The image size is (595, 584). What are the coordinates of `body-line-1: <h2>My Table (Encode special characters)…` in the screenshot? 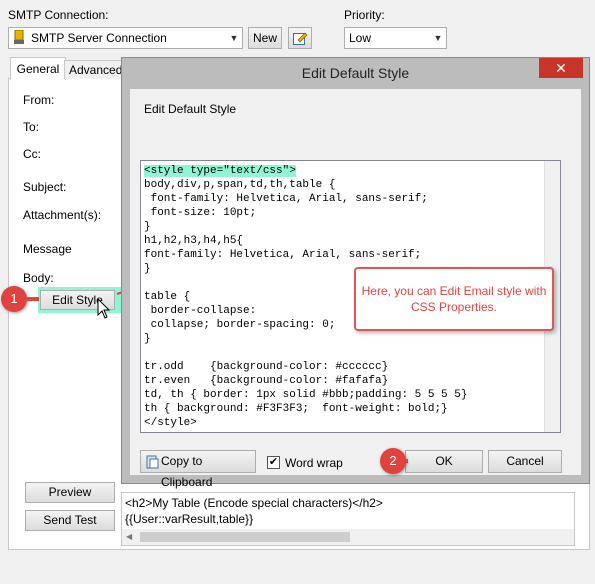 It's located at (254, 503).